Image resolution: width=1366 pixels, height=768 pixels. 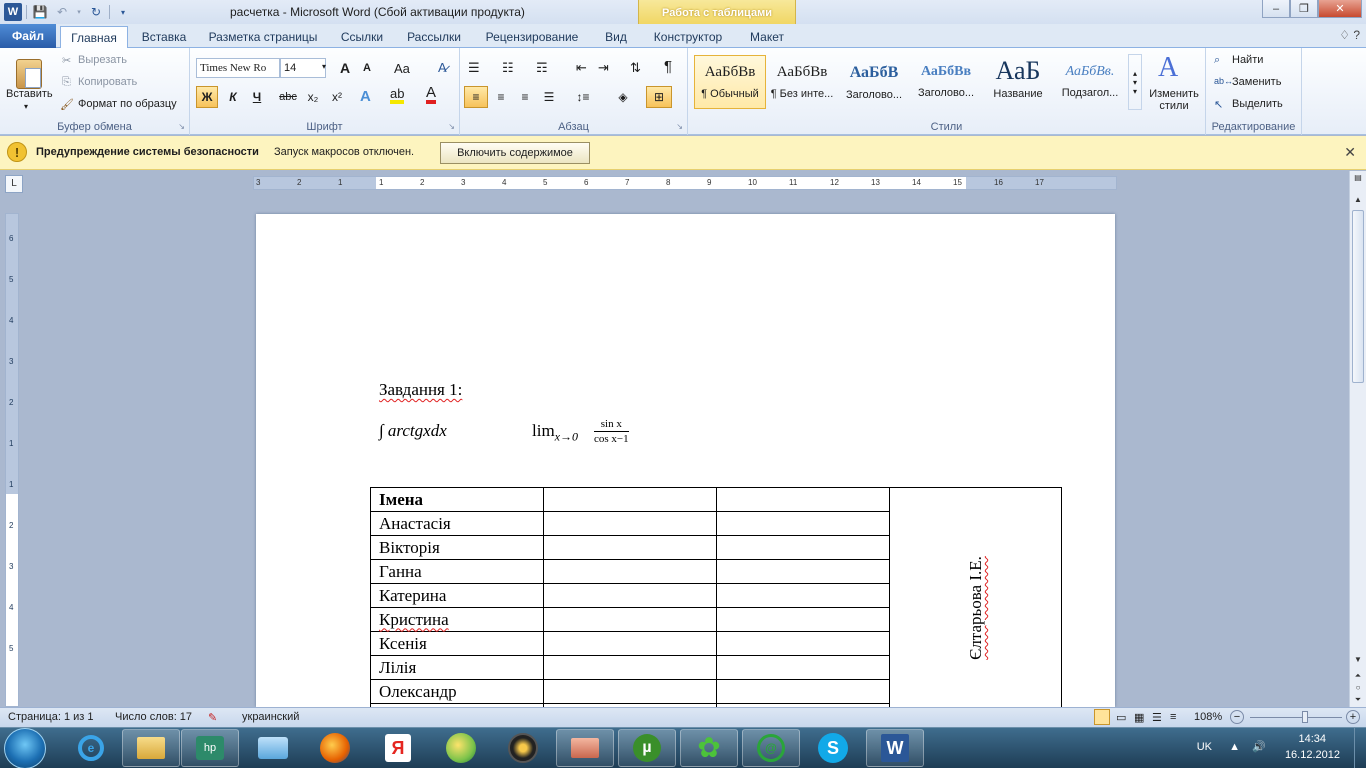 I want to click on ruler-toggle-icon: ▤, so click(x=1358, y=179).